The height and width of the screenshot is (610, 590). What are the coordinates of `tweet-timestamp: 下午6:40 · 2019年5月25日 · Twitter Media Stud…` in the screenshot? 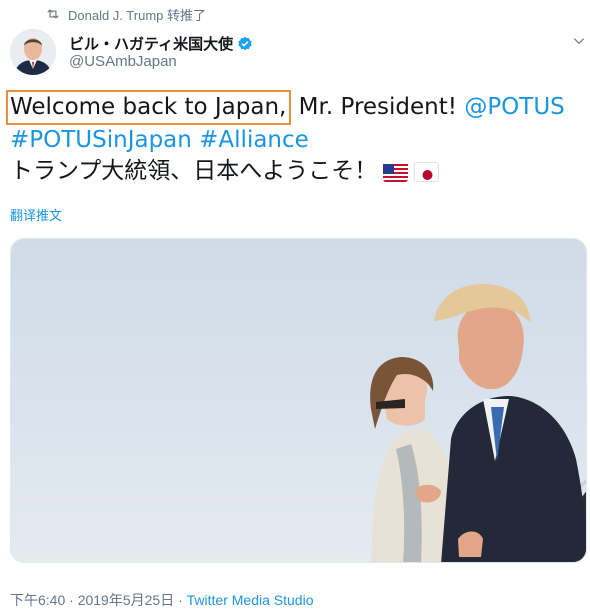 It's located at (161, 600).